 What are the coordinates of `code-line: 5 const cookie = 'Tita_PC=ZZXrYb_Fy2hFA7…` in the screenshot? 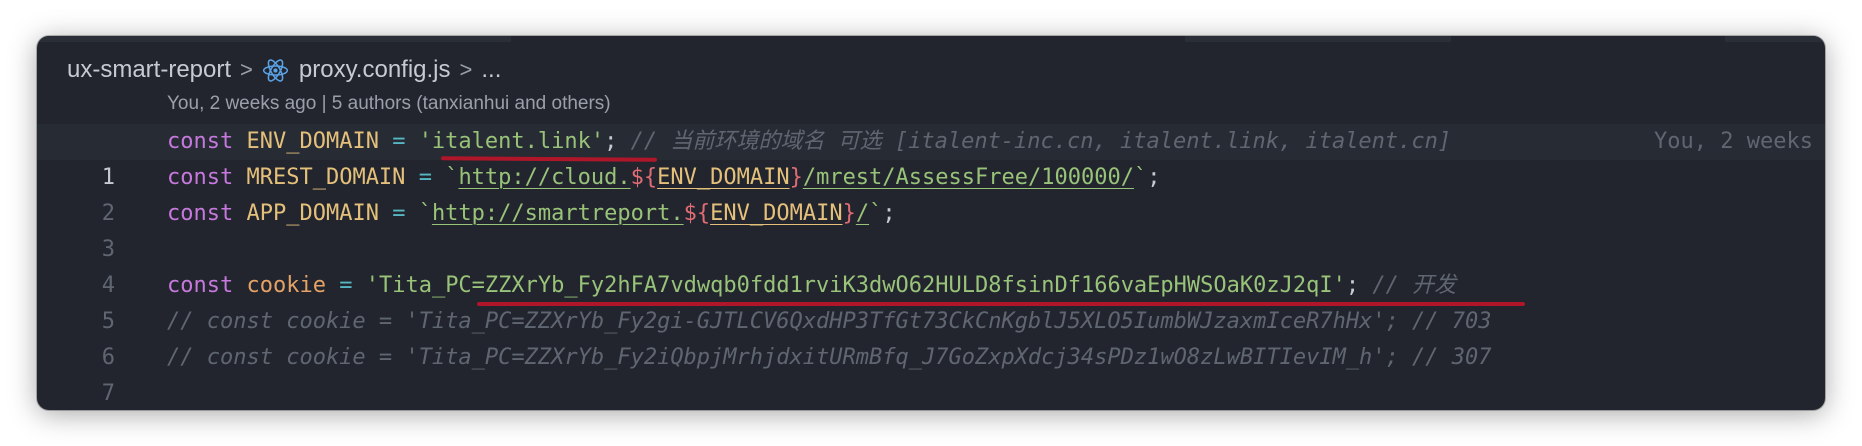 It's located at (931, 301).